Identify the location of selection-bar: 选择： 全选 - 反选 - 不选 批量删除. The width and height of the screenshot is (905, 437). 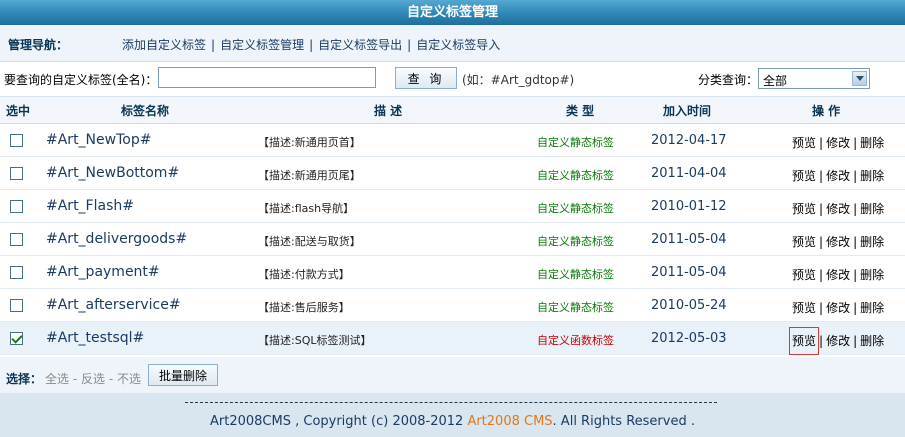
(452, 375).